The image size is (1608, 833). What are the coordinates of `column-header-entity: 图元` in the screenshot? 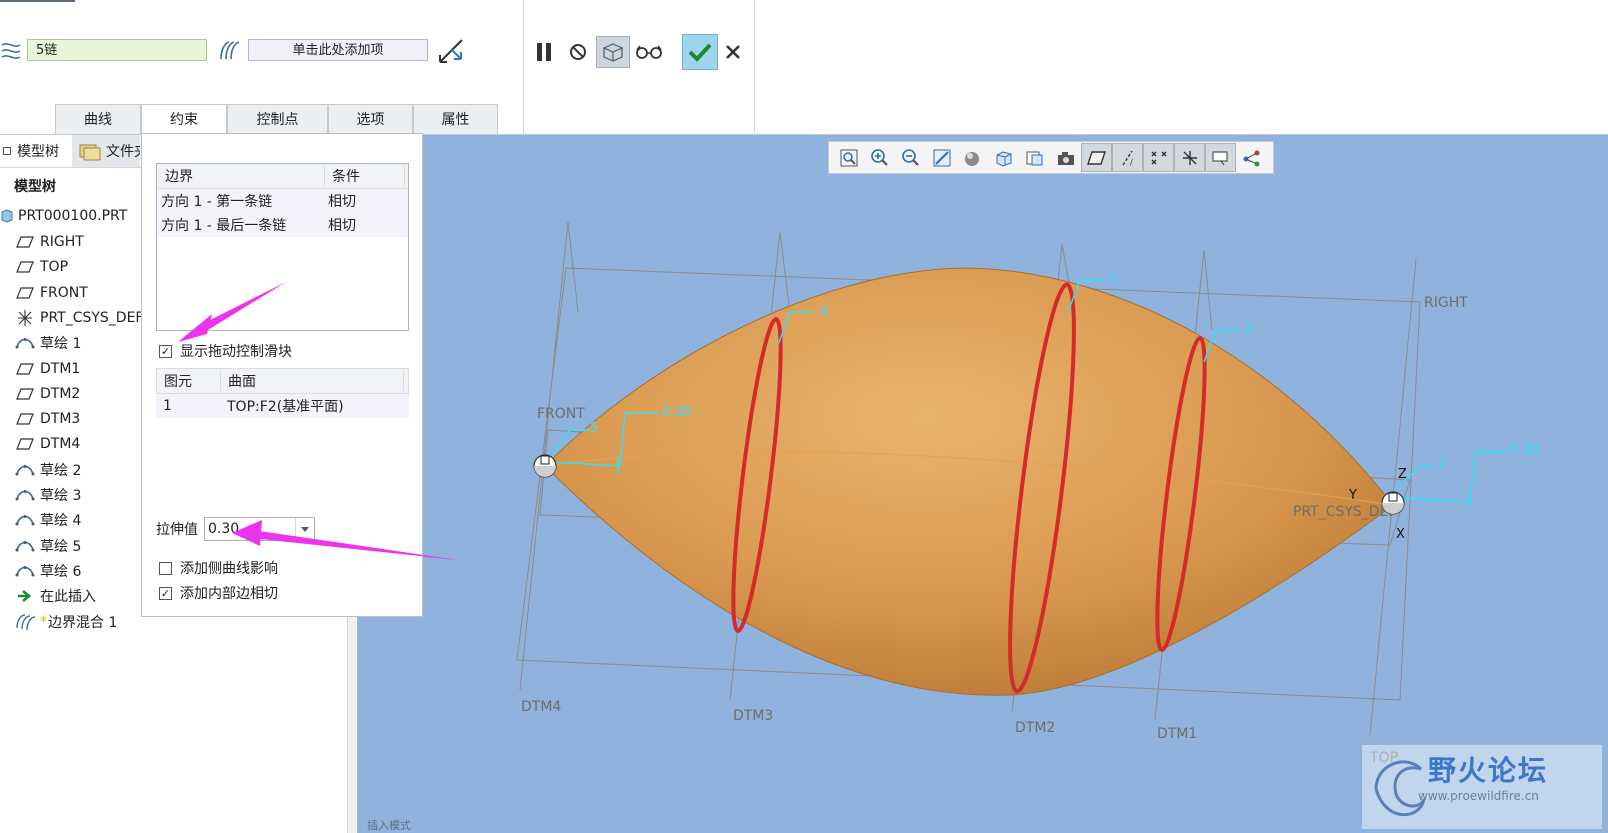 It's located at (189, 381).